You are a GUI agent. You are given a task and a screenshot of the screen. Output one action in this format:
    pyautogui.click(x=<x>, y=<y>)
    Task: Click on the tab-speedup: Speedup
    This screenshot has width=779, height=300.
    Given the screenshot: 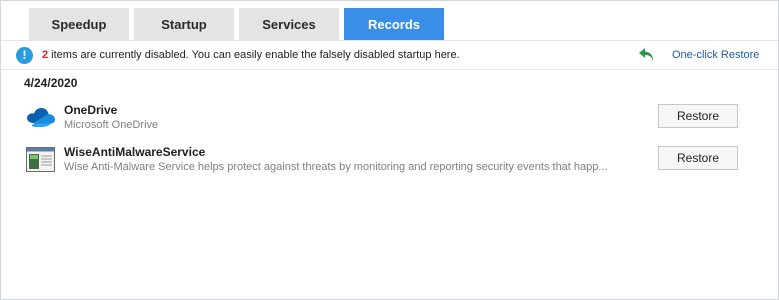 What is the action you would take?
    pyautogui.click(x=79, y=24)
    